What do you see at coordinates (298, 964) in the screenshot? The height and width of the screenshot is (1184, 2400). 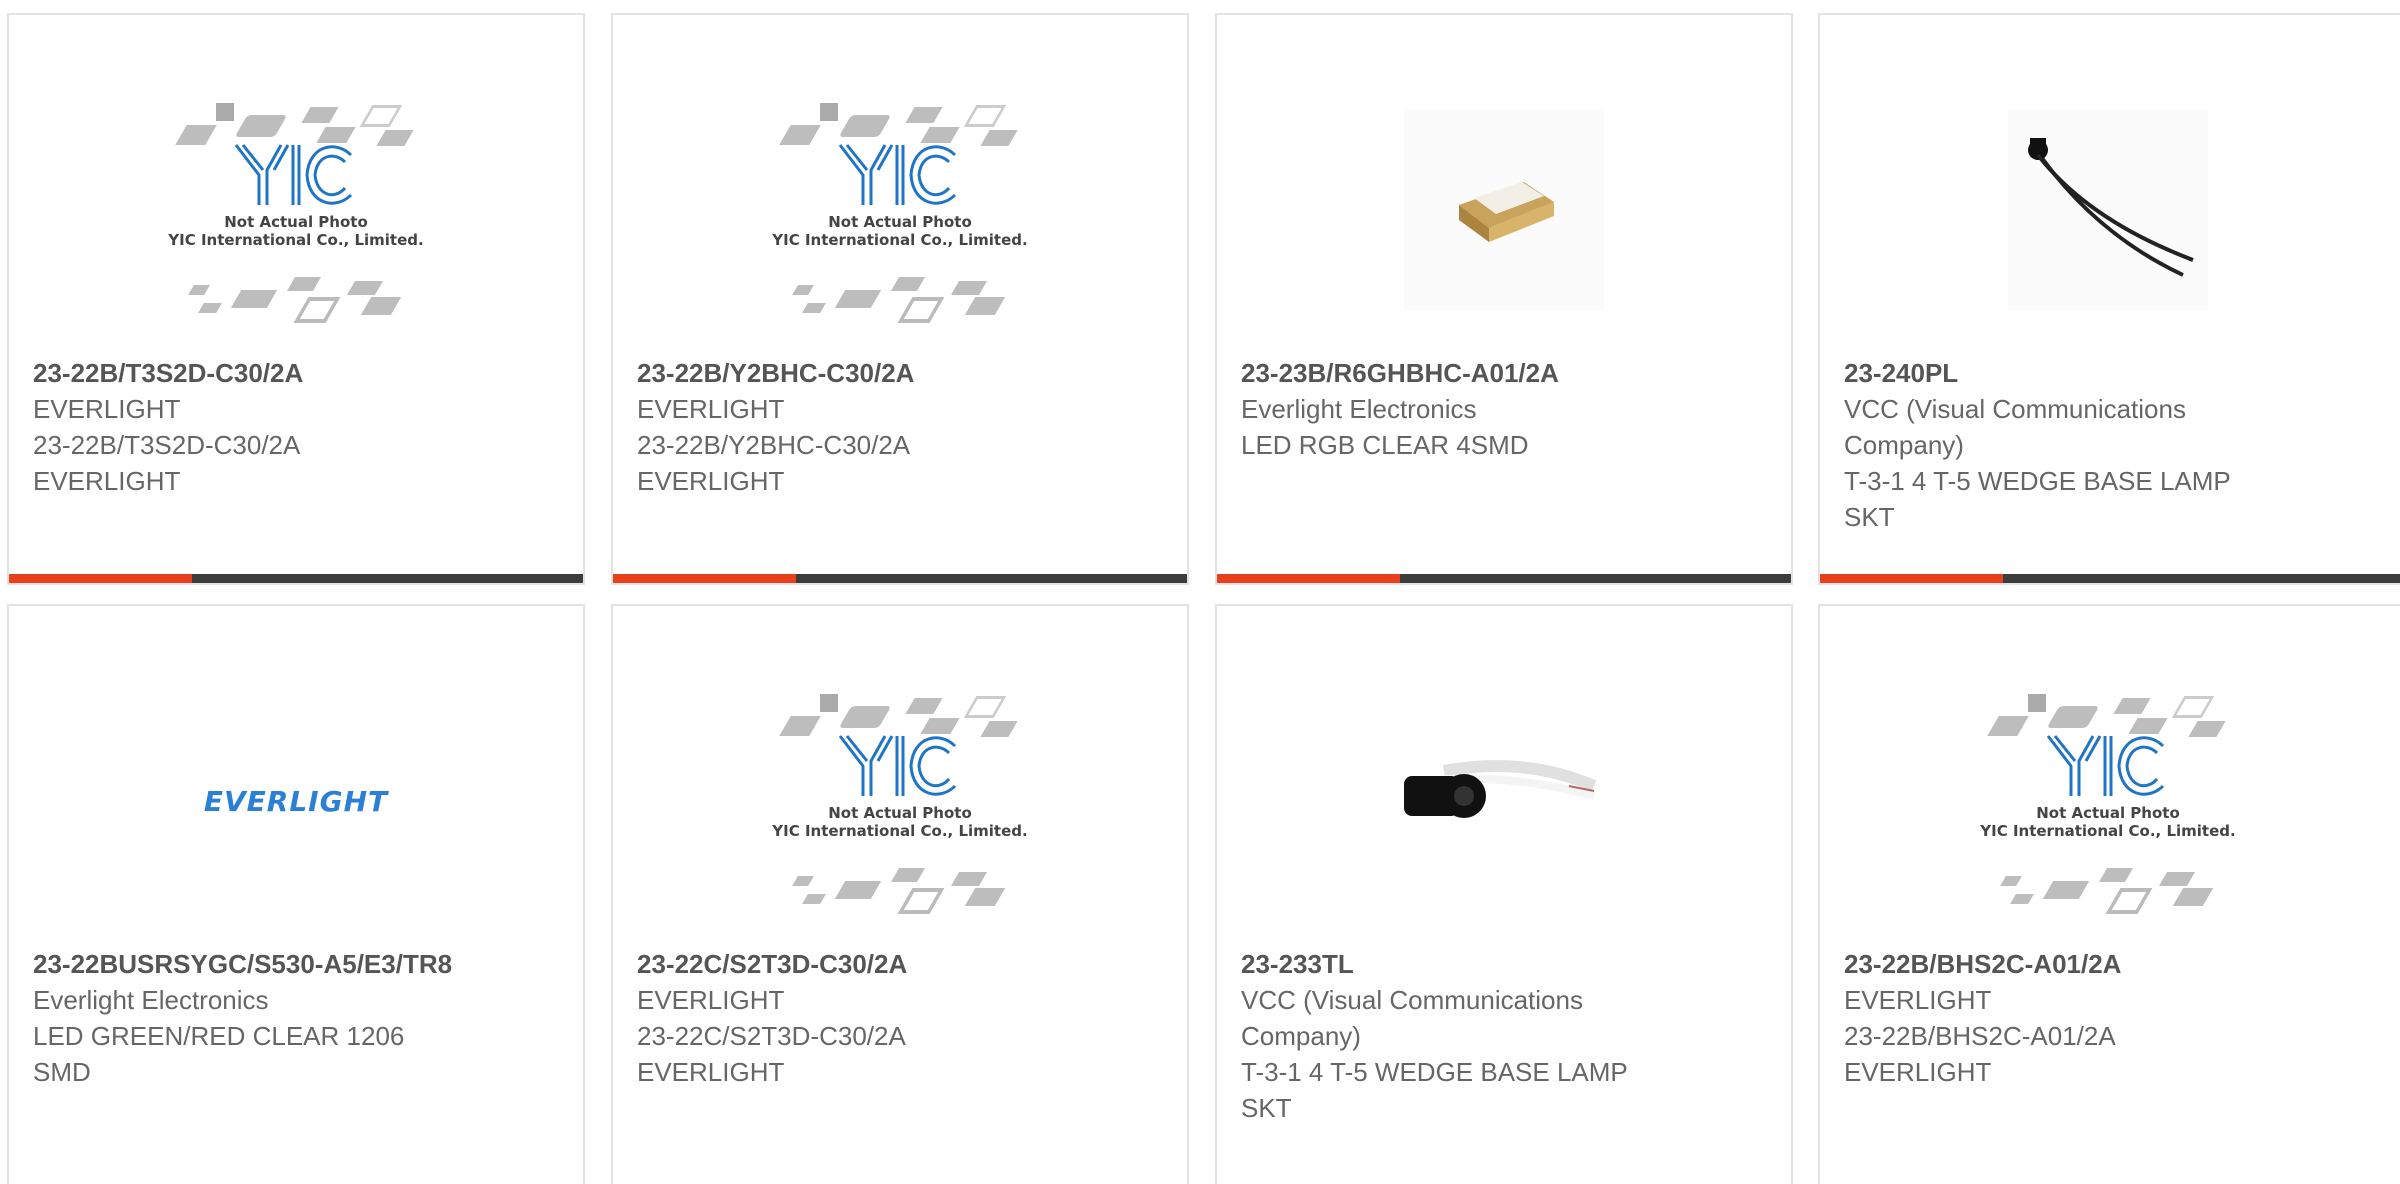 I see `part-number: 23-22BUSRSYGC/S530-A5/E3/TR8` at bounding box center [298, 964].